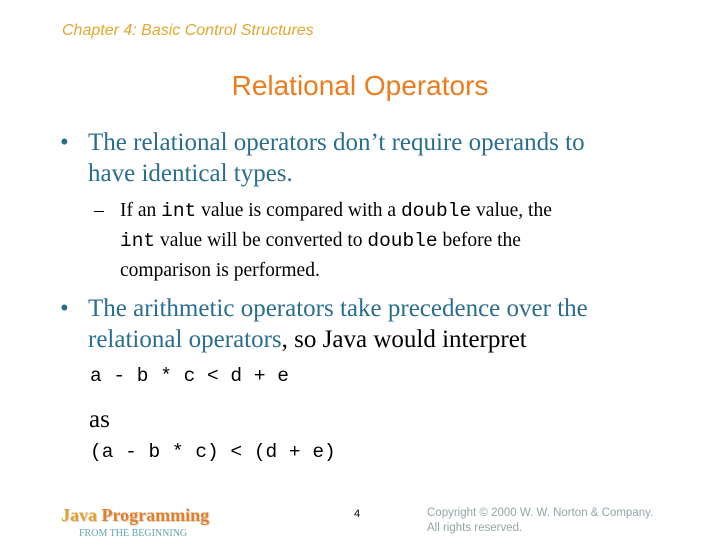 The image size is (720, 540). What do you see at coordinates (475, 528) in the screenshot?
I see `copyright-line-2: All rights reserved.` at bounding box center [475, 528].